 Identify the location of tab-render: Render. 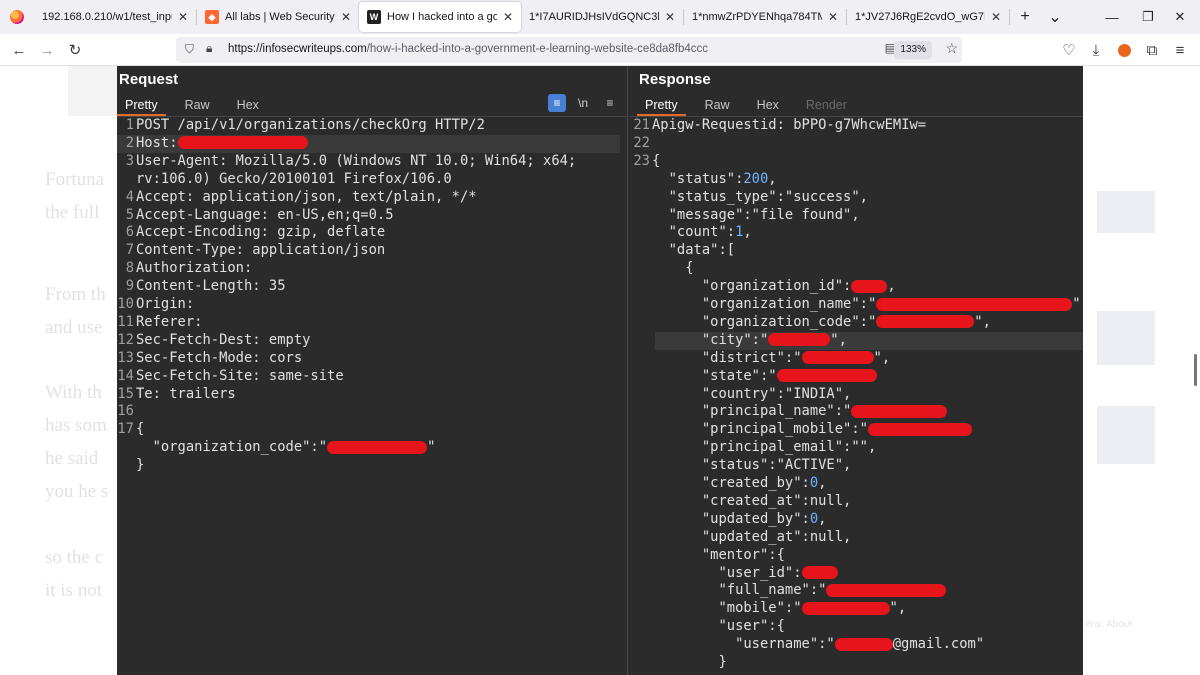
(826, 105).